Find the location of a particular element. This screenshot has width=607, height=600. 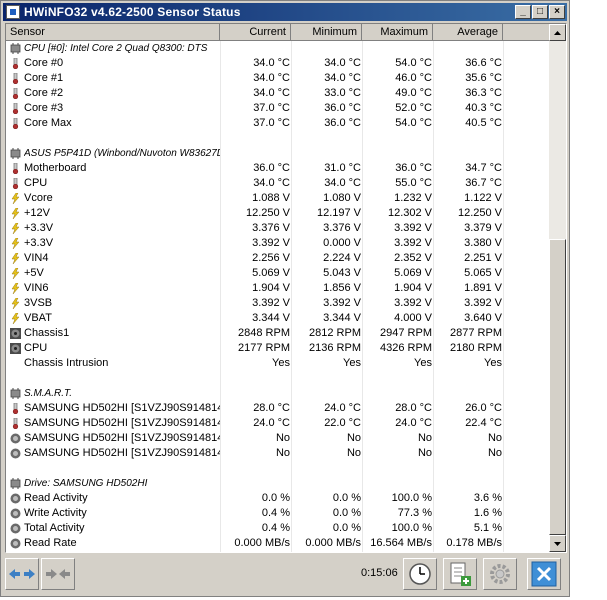

scroll-down-arrow-icon is located at coordinates (557, 543).